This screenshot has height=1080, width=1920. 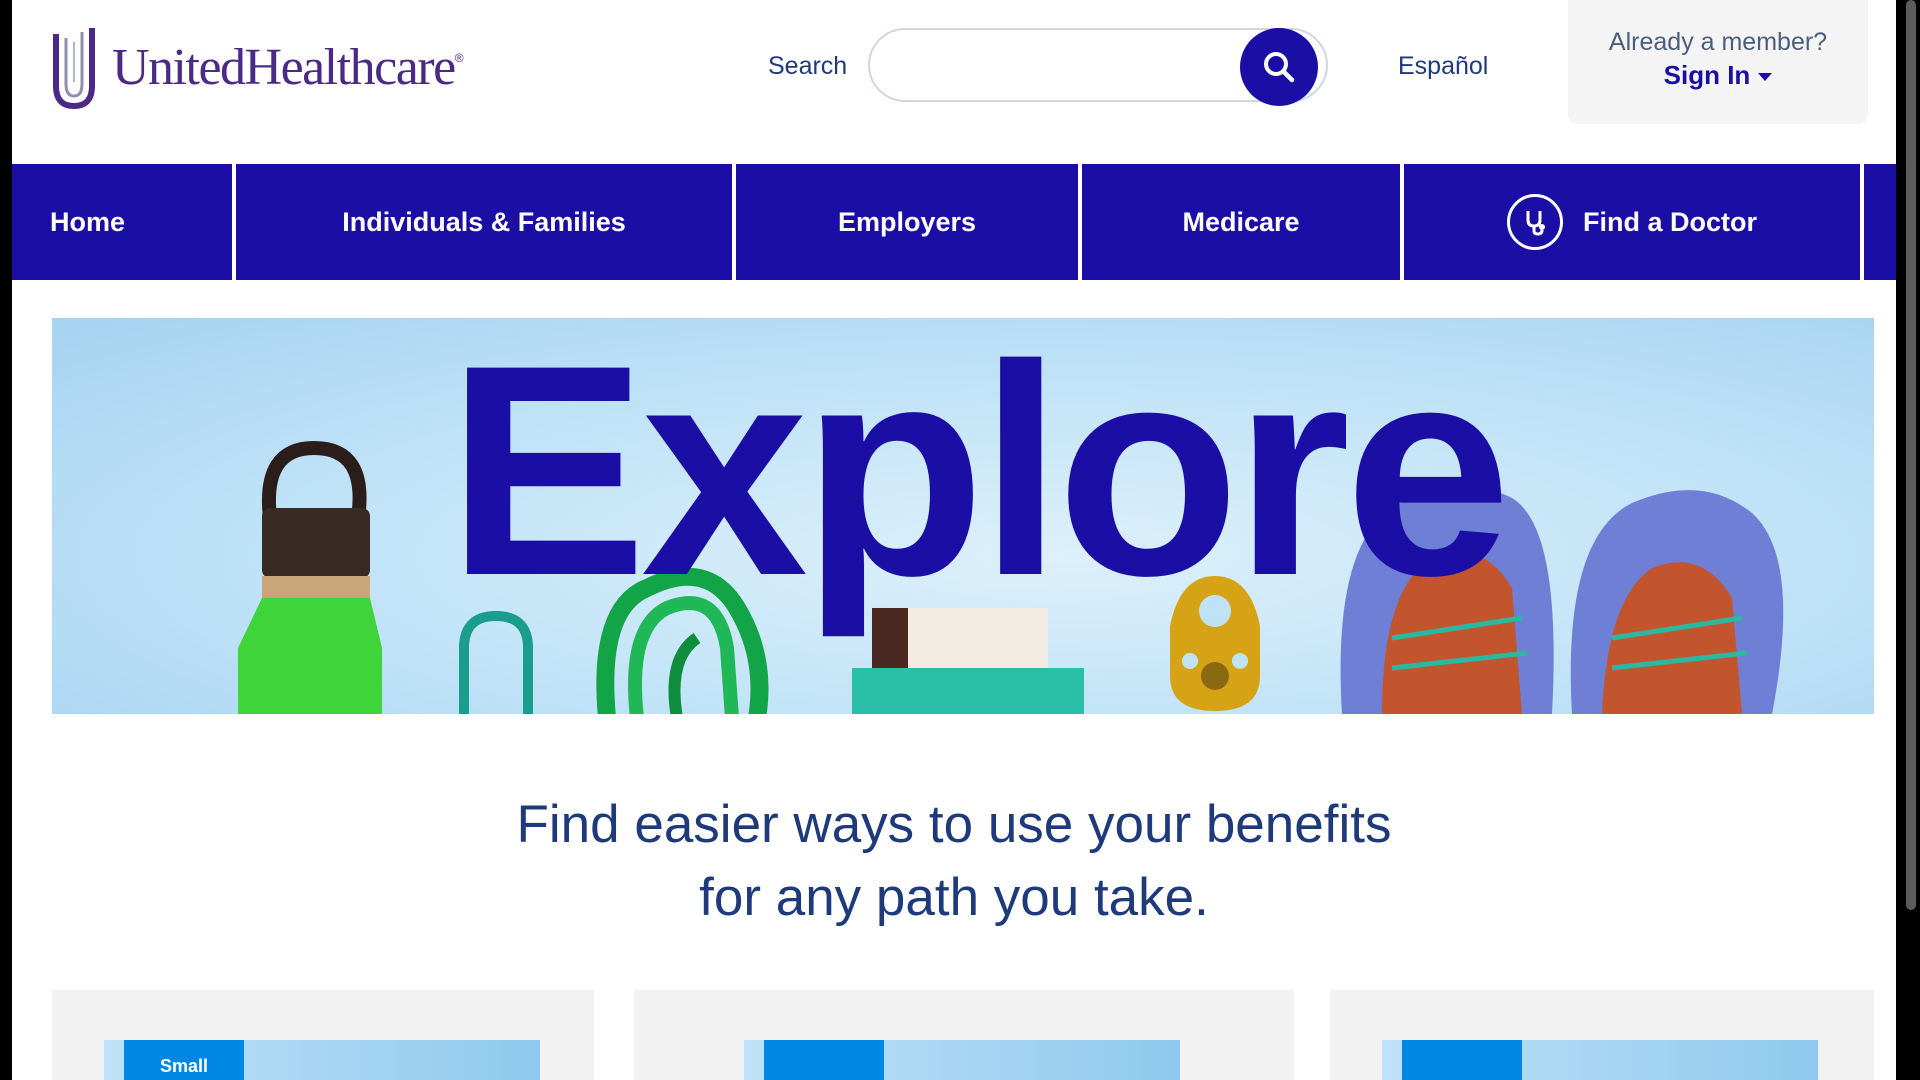 I want to click on nav-employers-label: Employers, so click(x=907, y=221).